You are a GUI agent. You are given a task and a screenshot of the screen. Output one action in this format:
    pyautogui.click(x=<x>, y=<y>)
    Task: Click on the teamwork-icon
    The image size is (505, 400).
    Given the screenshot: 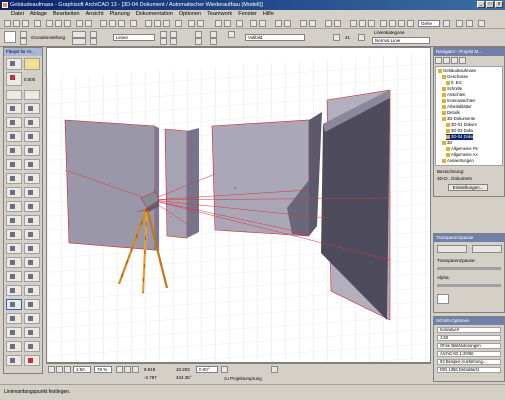 What is the action you would take?
    pyautogui.click(x=253, y=23)
    